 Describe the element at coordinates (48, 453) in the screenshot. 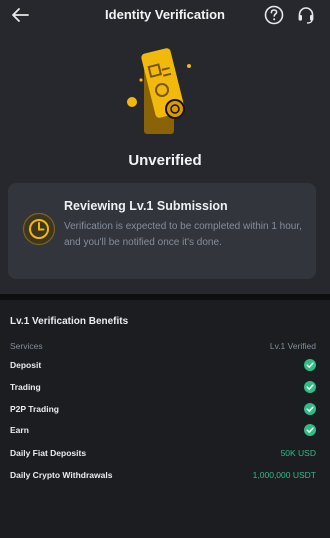

I see `benefit-label: Daily Fiat Deposits` at that location.